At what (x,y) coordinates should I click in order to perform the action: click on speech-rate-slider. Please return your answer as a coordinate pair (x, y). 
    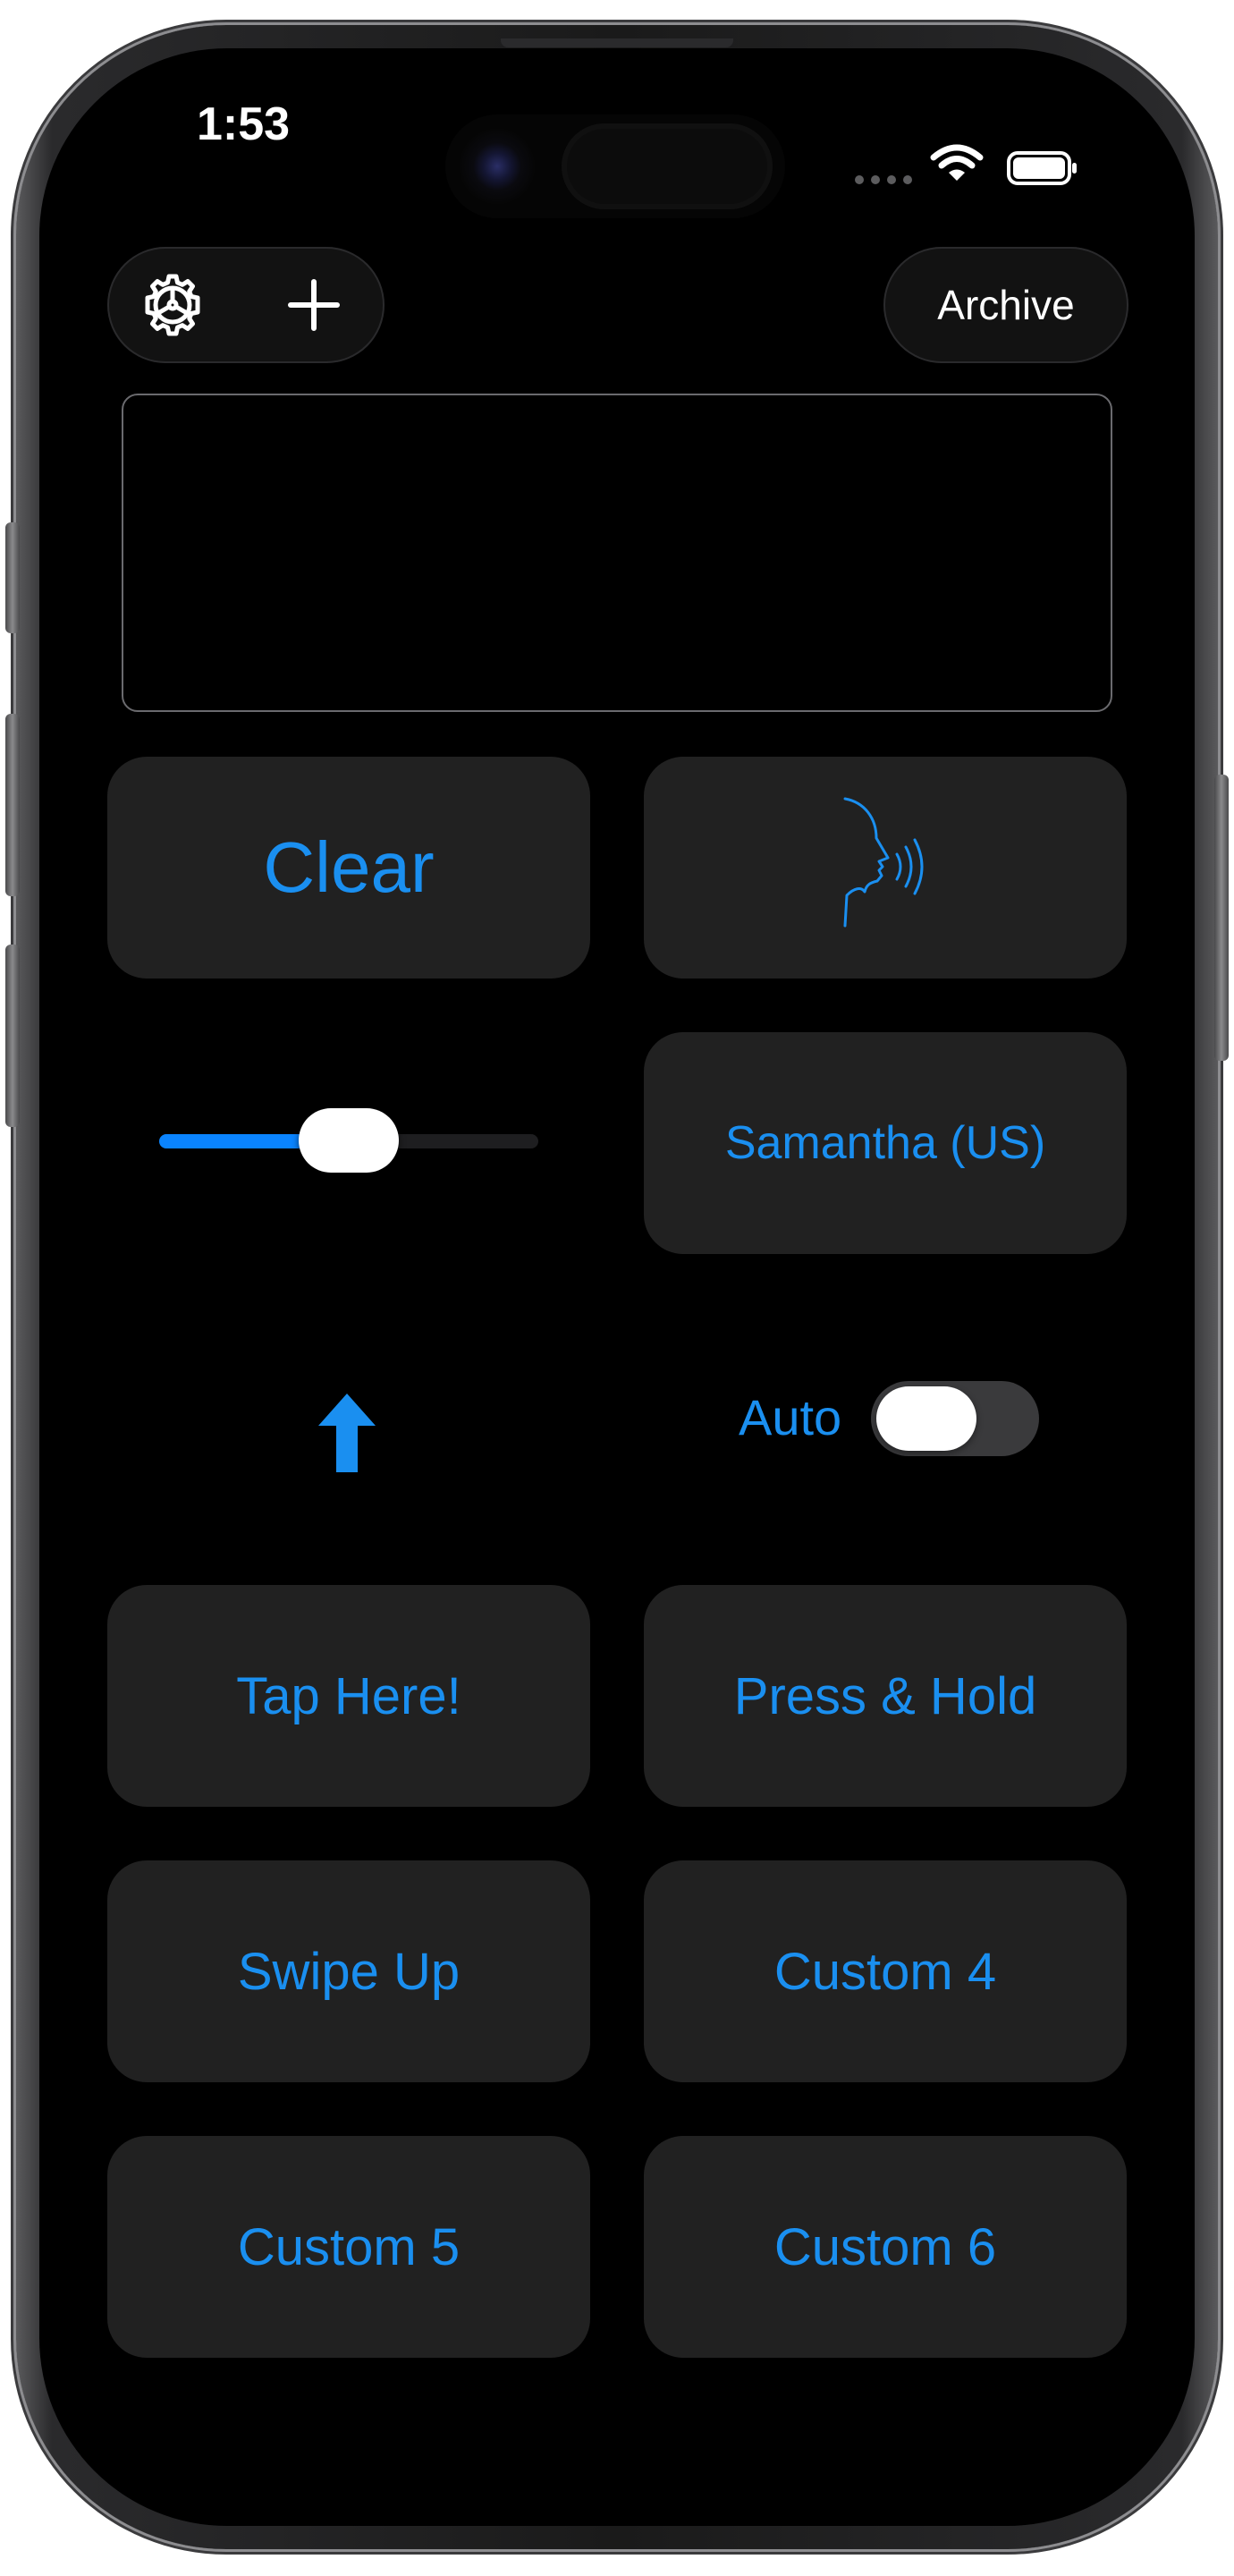
    Looking at the image, I should click on (348, 1140).